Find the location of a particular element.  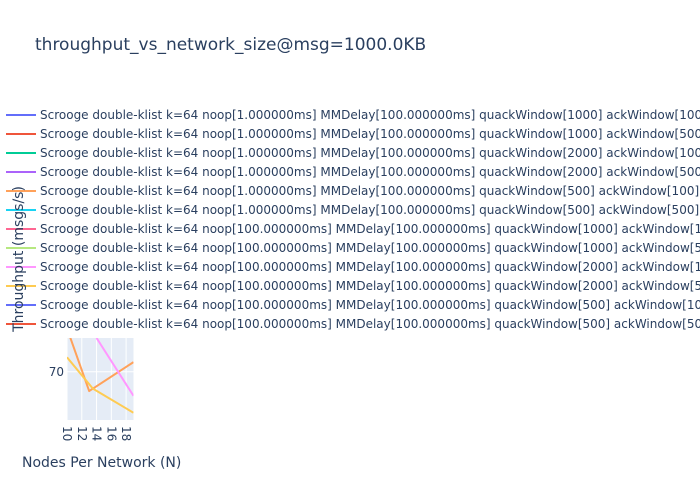

y-tick-labels: 70 is located at coordinates (56, 372).